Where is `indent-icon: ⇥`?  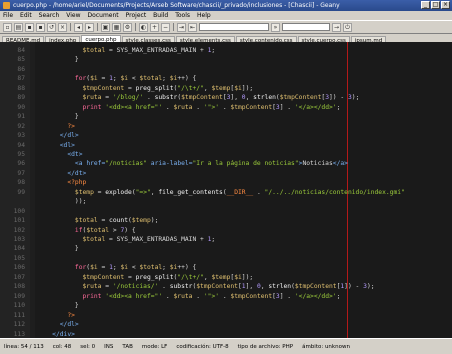
indent-icon: ⇥ is located at coordinates (181, 27).